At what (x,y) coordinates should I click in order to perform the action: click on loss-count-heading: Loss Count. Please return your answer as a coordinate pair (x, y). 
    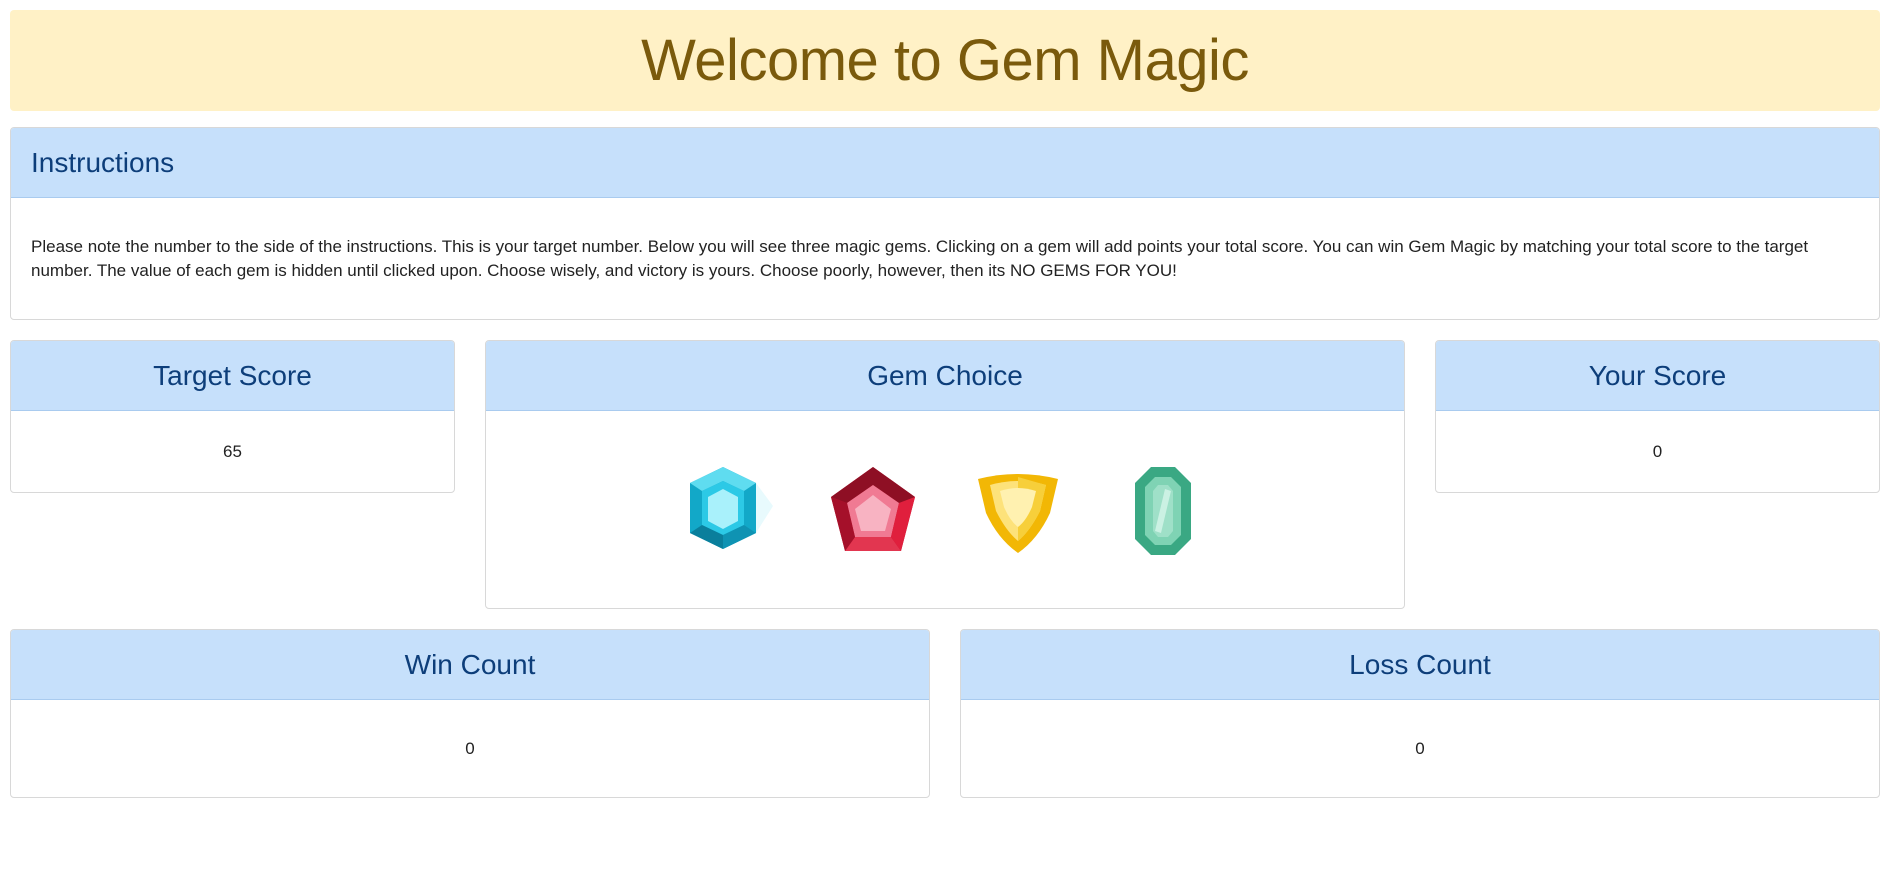
    Looking at the image, I should click on (1420, 664).